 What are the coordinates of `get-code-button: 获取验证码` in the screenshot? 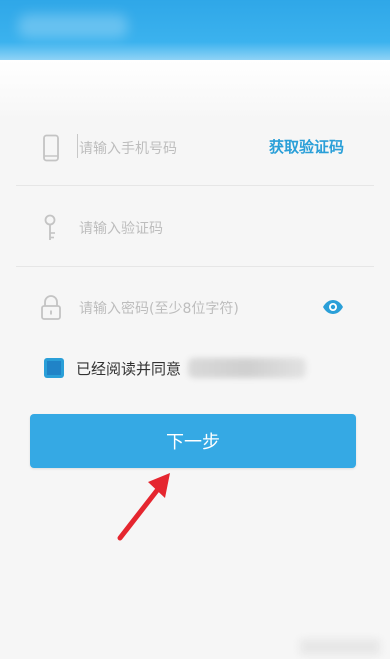 It's located at (306, 146).